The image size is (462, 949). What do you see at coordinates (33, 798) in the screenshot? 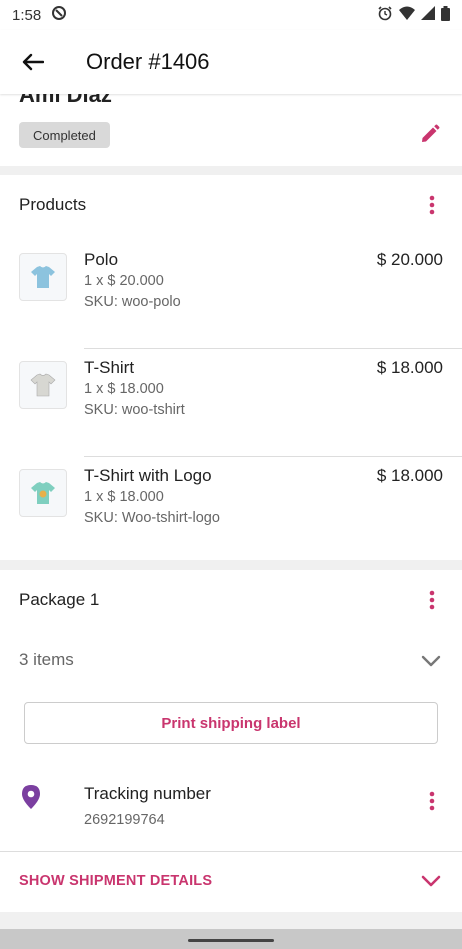
I see `location-pin-icon` at bounding box center [33, 798].